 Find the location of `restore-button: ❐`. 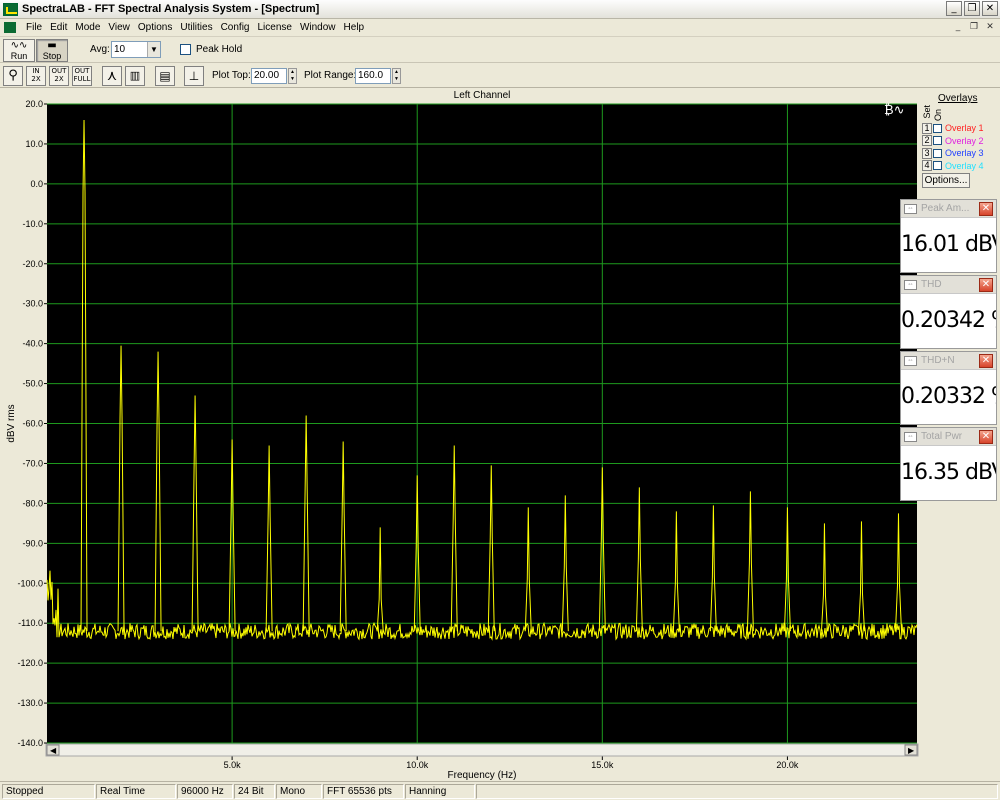

restore-button: ❐ is located at coordinates (972, 8).